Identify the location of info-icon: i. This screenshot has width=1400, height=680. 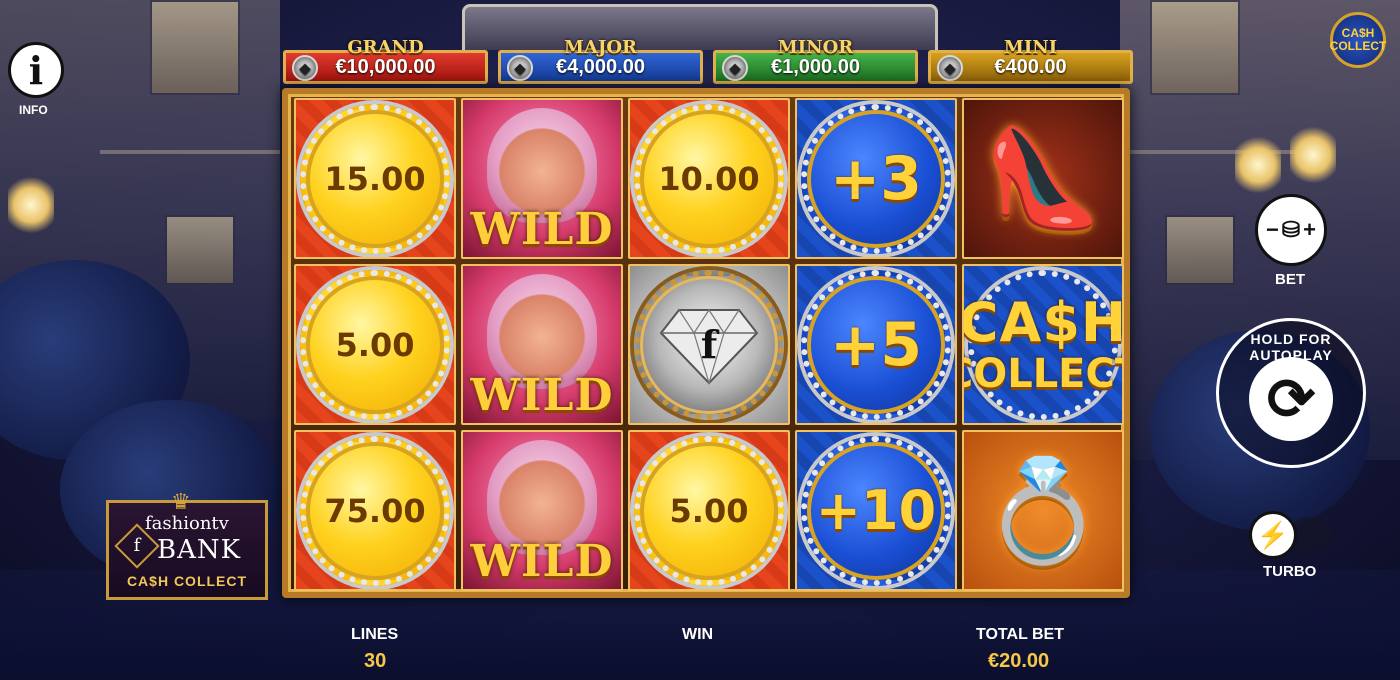
(36, 70).